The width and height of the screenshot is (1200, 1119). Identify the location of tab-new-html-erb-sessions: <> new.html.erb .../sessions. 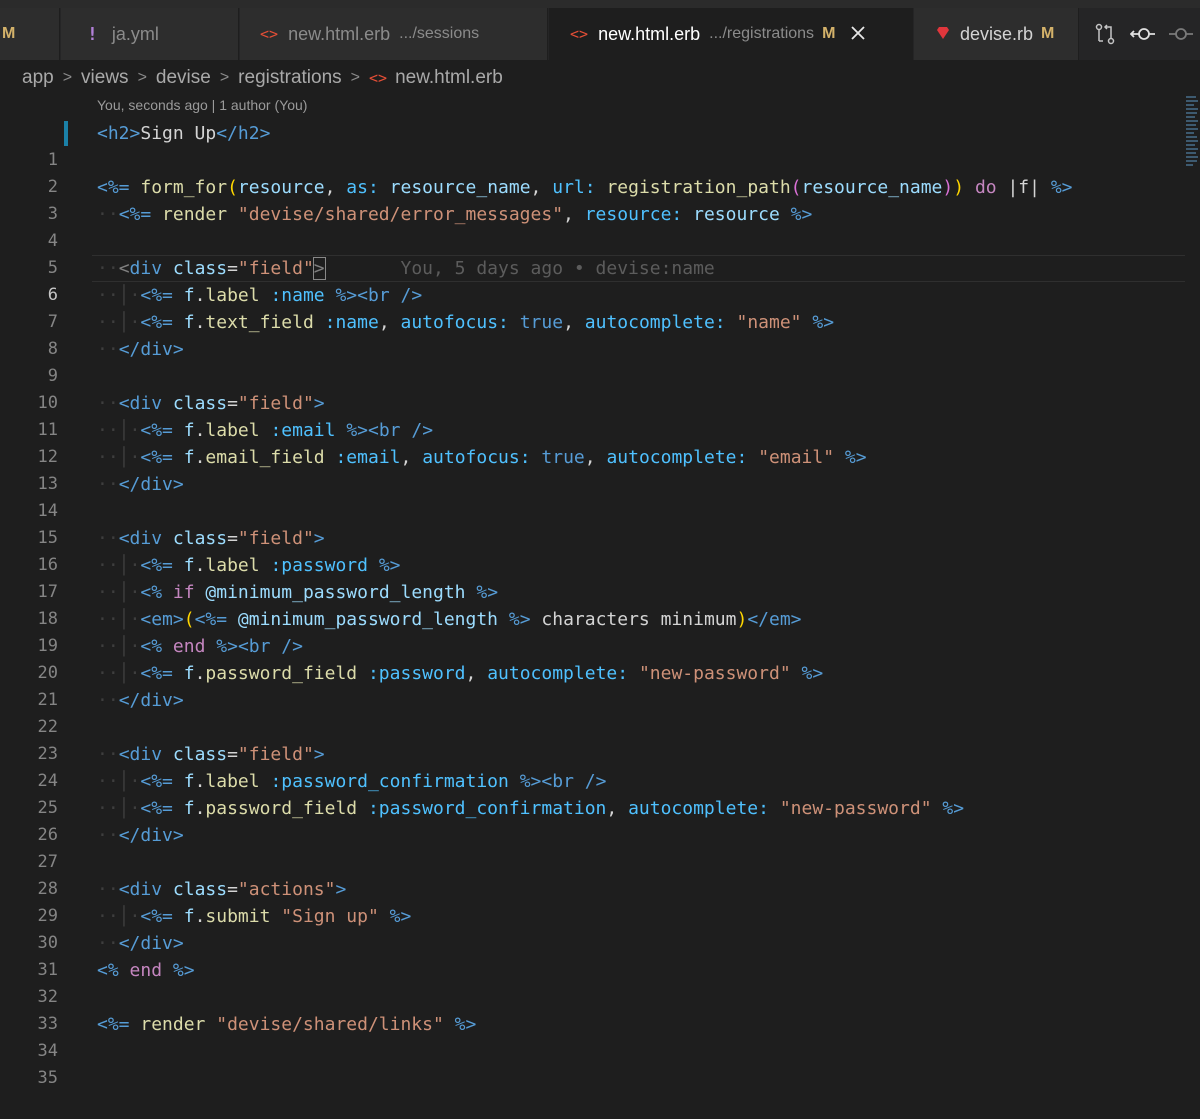
(394, 34).